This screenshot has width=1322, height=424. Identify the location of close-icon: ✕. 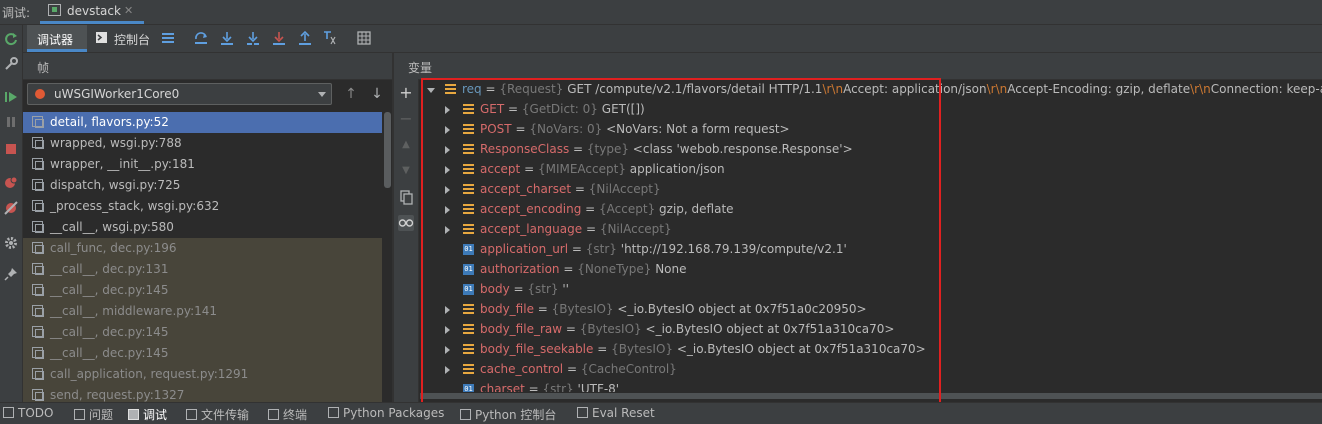
(128, 10).